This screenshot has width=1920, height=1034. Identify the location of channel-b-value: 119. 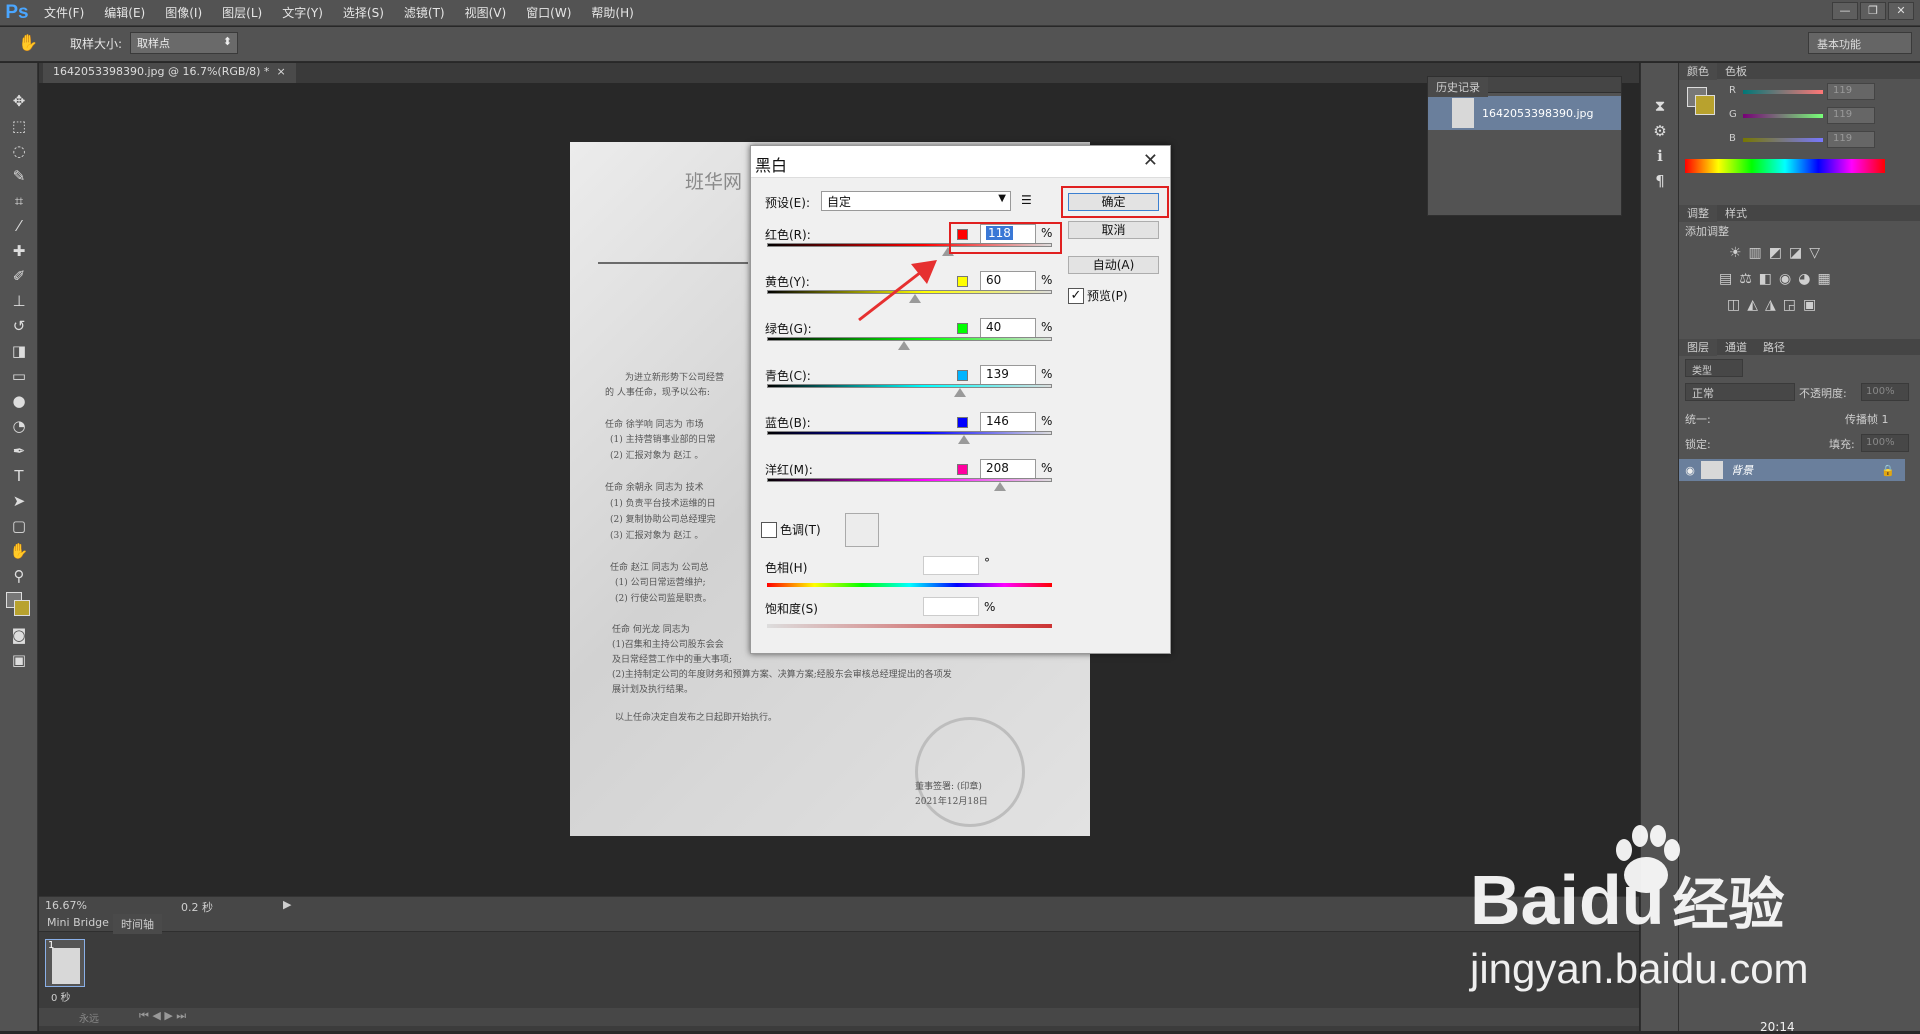
(1851, 139).